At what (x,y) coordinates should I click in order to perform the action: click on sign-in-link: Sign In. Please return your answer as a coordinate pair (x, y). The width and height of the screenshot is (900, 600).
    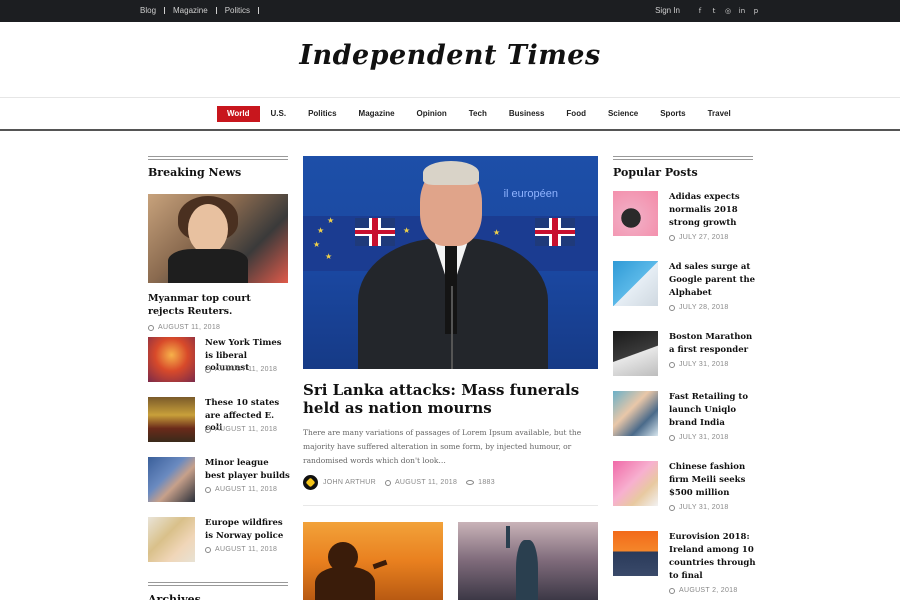
    Looking at the image, I should click on (667, 10).